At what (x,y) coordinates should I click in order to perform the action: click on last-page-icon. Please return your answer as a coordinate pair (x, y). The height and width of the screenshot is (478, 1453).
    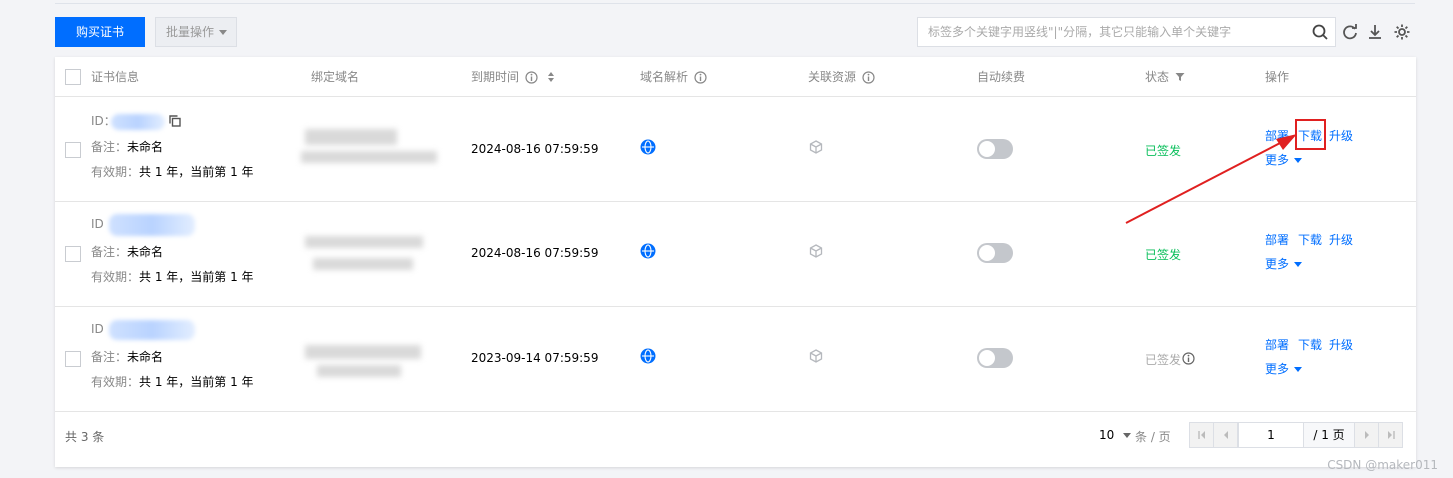
    Looking at the image, I should click on (1390, 435).